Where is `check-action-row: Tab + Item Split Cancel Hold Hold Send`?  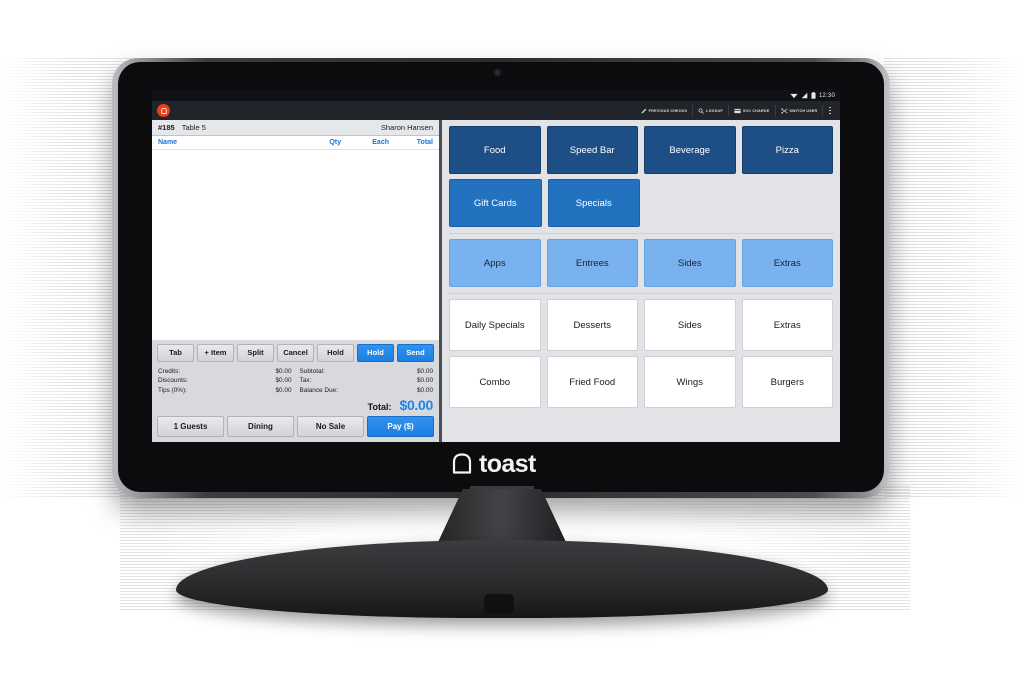
check-action-row: Tab + Item Split Cancel Hold Hold Send is located at coordinates (295, 352).